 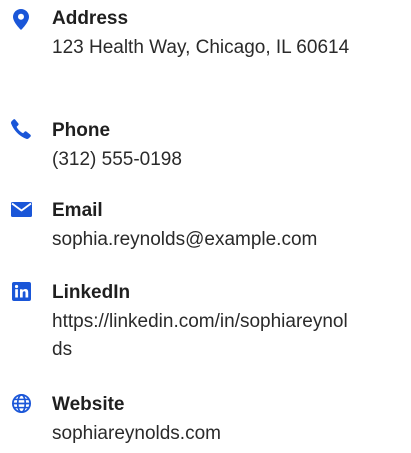 What do you see at coordinates (90, 18) in the screenshot?
I see `address-label: Address` at bounding box center [90, 18].